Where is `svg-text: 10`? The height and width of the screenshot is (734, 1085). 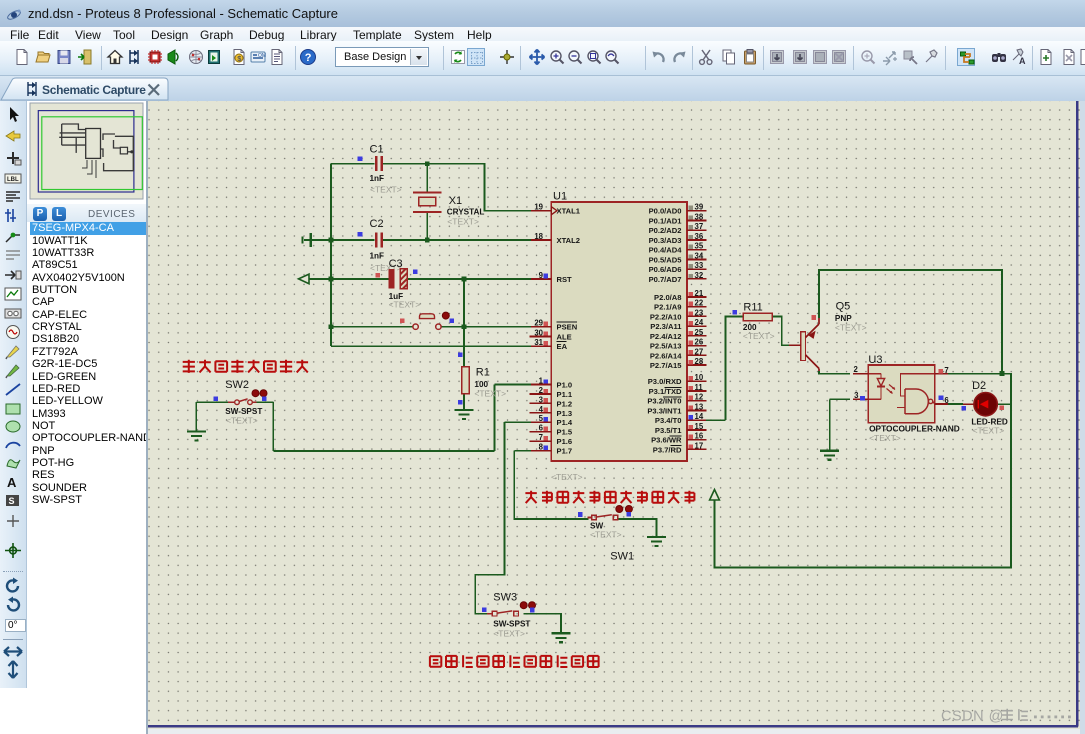
svg-text: 10 is located at coordinates (699, 377).